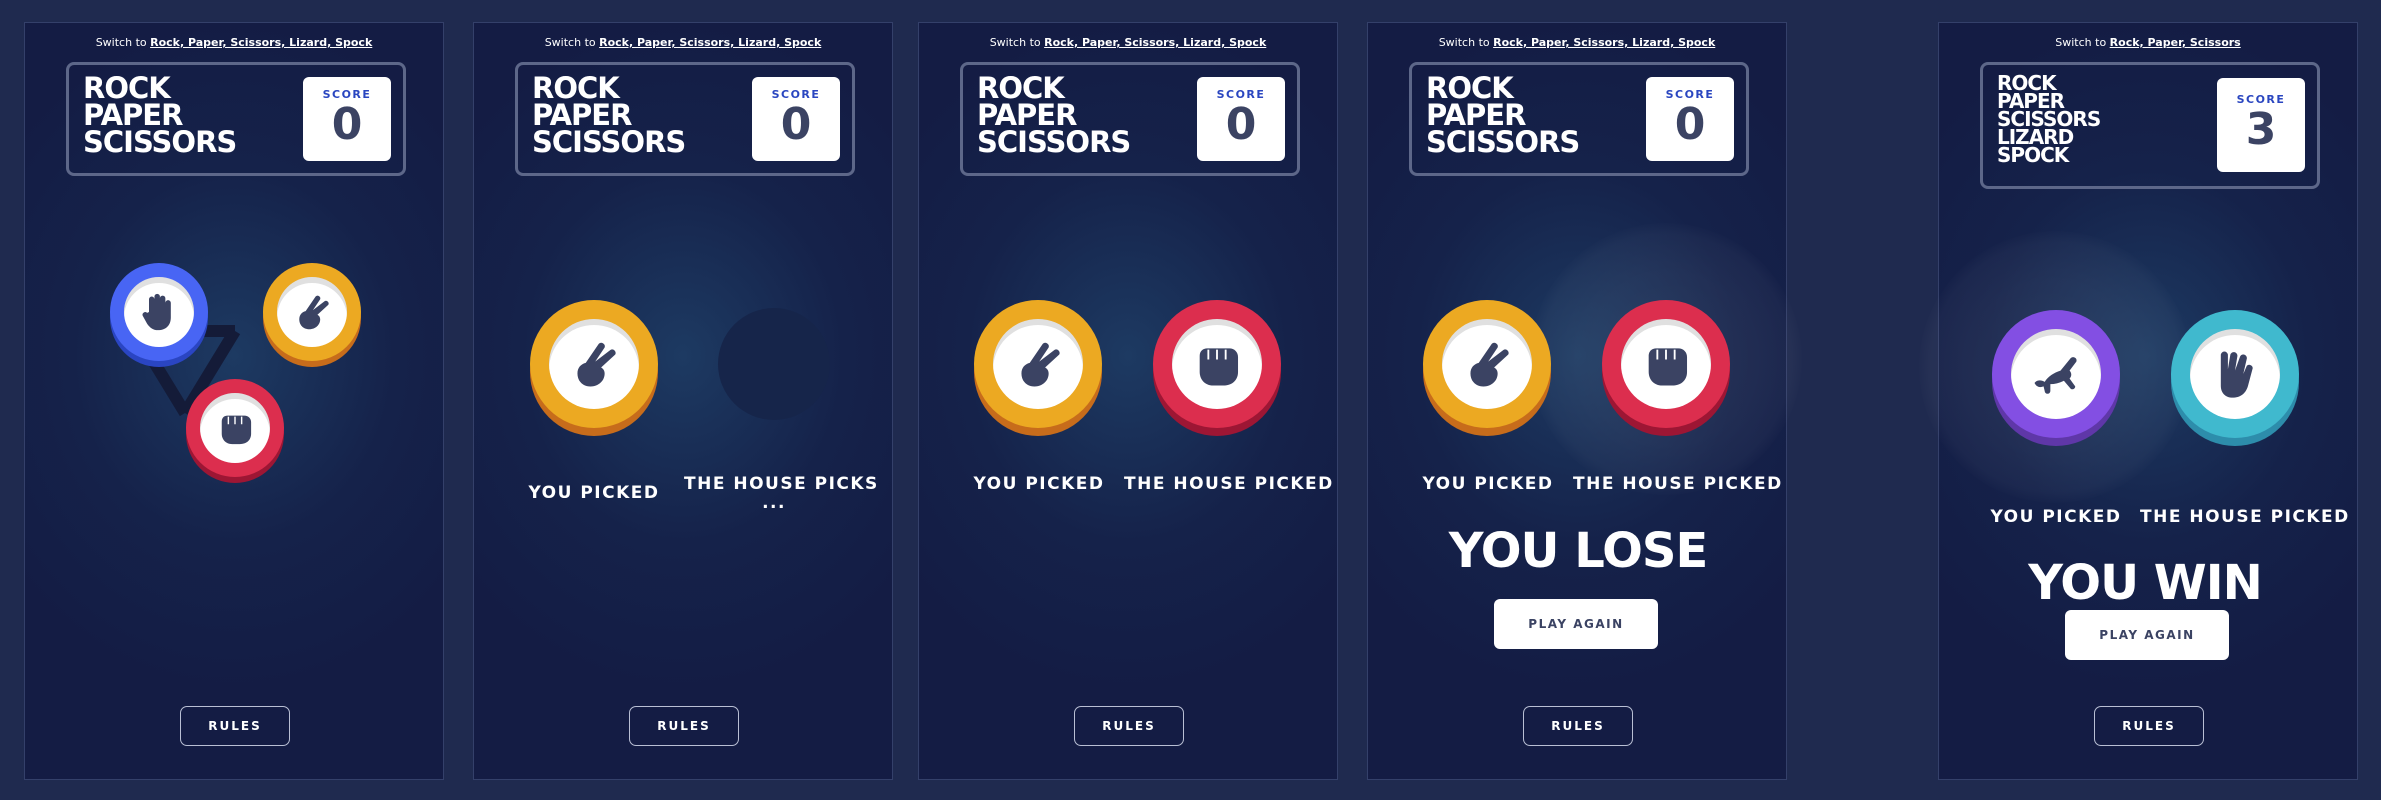 This screenshot has height=800, width=2381. What do you see at coordinates (2033, 155) in the screenshot?
I see `title-line: SPOCK` at bounding box center [2033, 155].